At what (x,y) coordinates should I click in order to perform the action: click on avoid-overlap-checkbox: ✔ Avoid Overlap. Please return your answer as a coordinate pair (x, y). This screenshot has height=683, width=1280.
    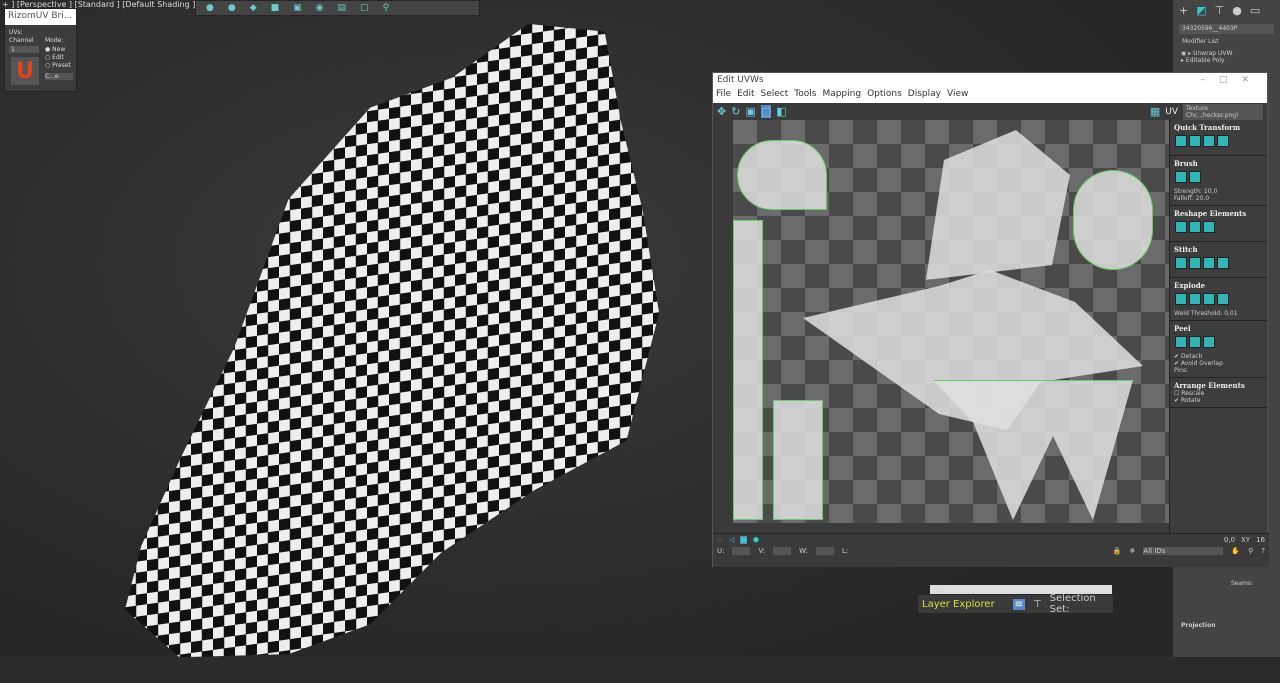
    Looking at the image, I should click on (1218, 363).